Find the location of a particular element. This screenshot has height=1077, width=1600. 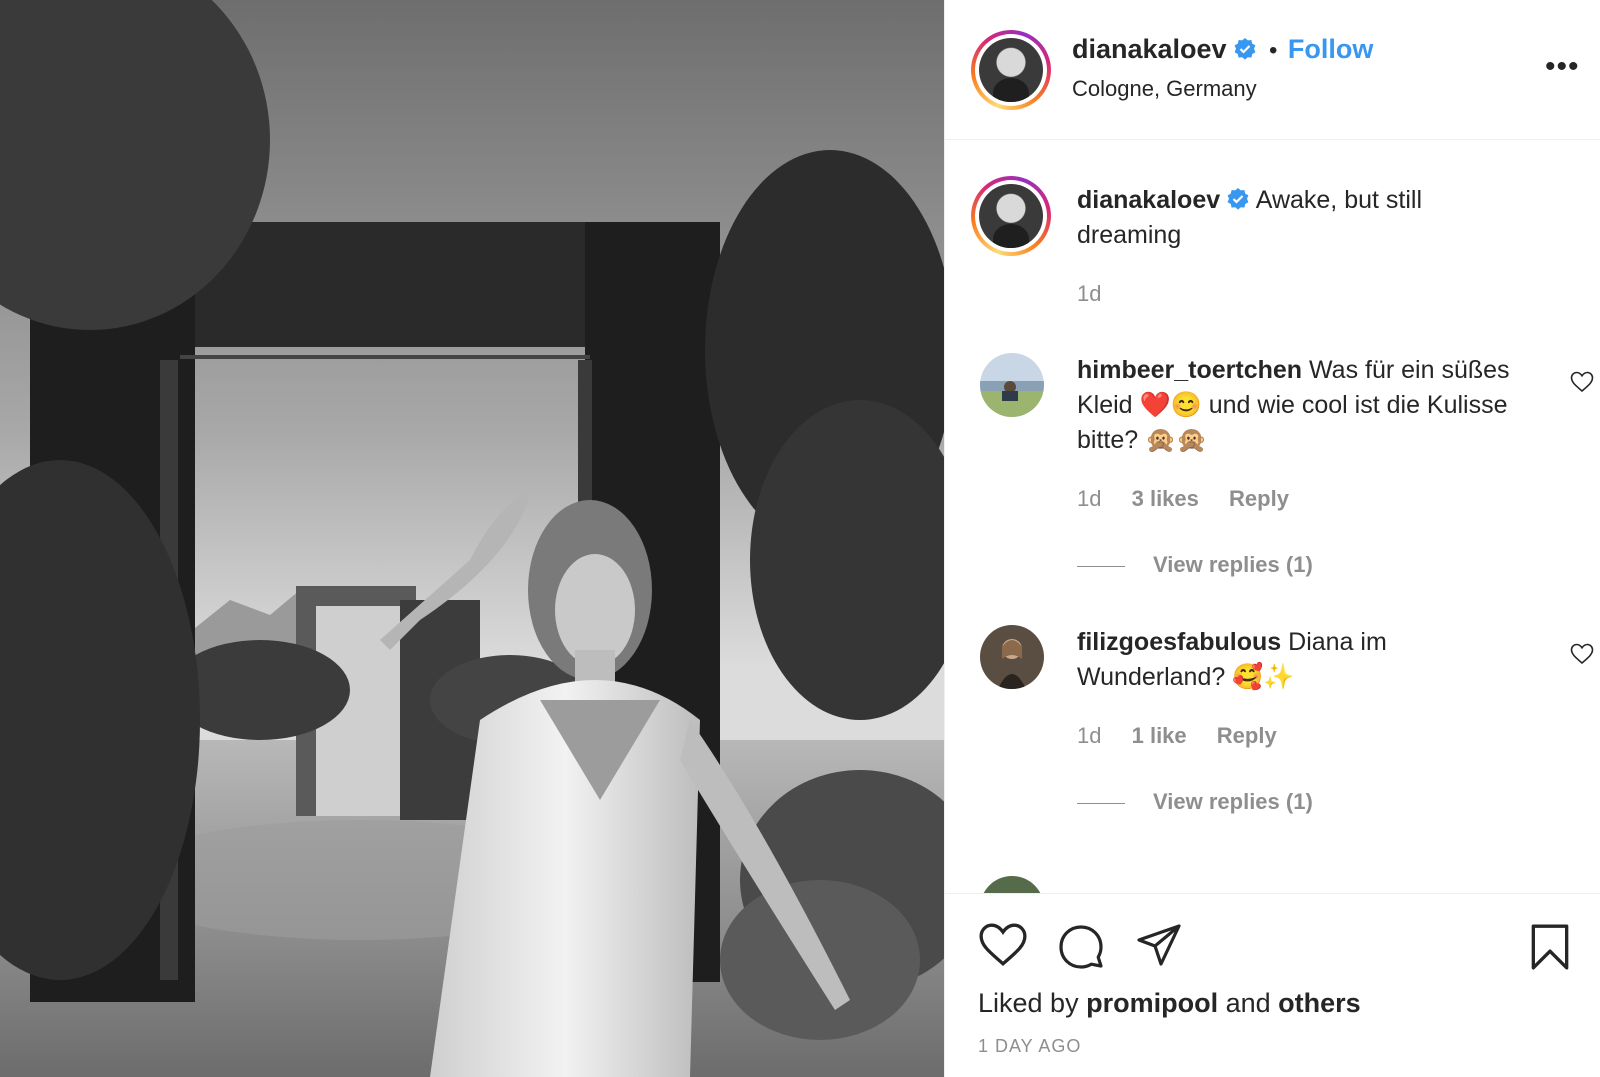

comment-meta: 1d 3 likes Reply is located at coordinates (1195, 499).